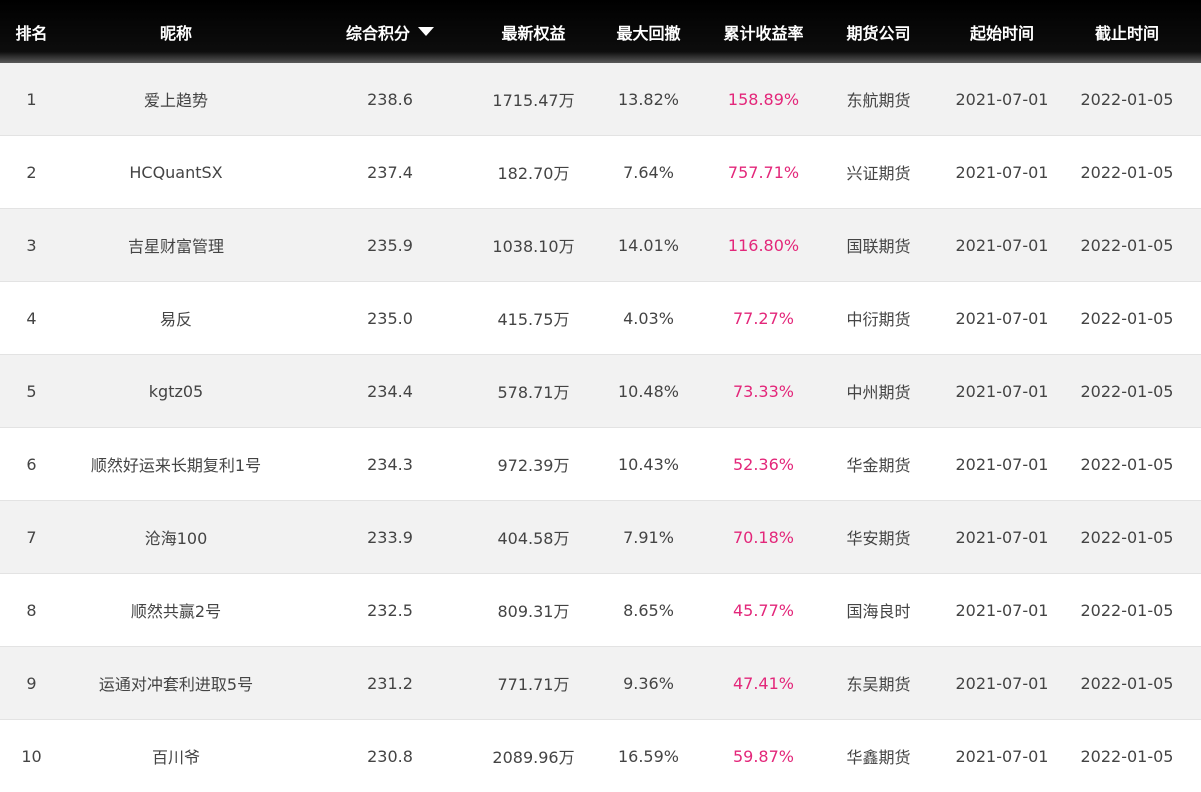  Describe the element at coordinates (390, 610) in the screenshot. I see `score-cell: 232.5` at that location.